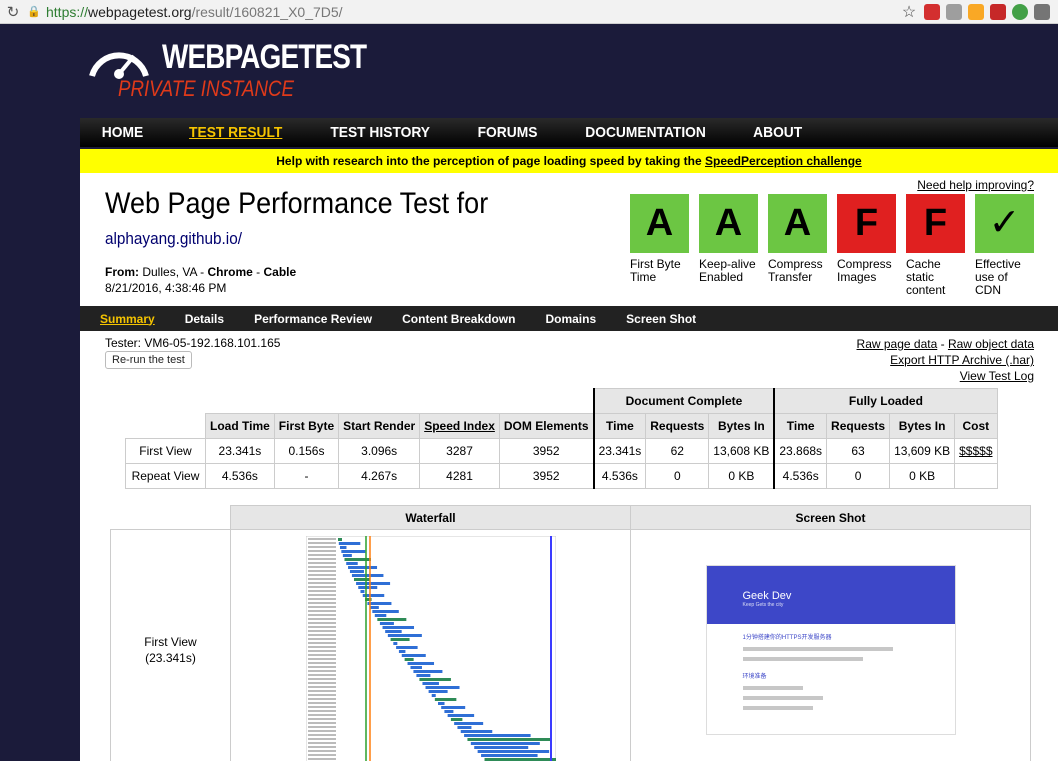 This screenshot has width=1058, height=761. I want to click on grade-box: F, so click(935, 223).